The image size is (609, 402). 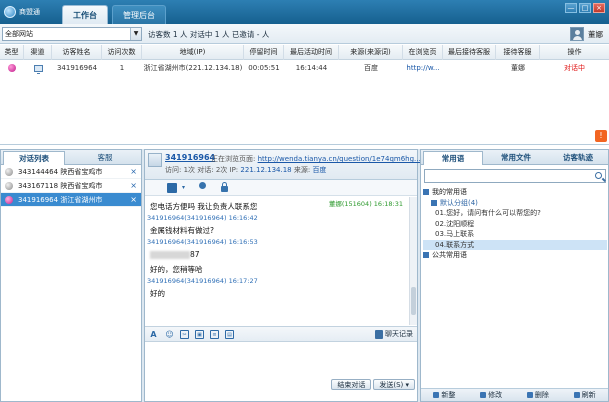 What do you see at coordinates (266, 170) in the screenshot?
I see `visitor-ip: 221.12.134.18` at bounding box center [266, 170].